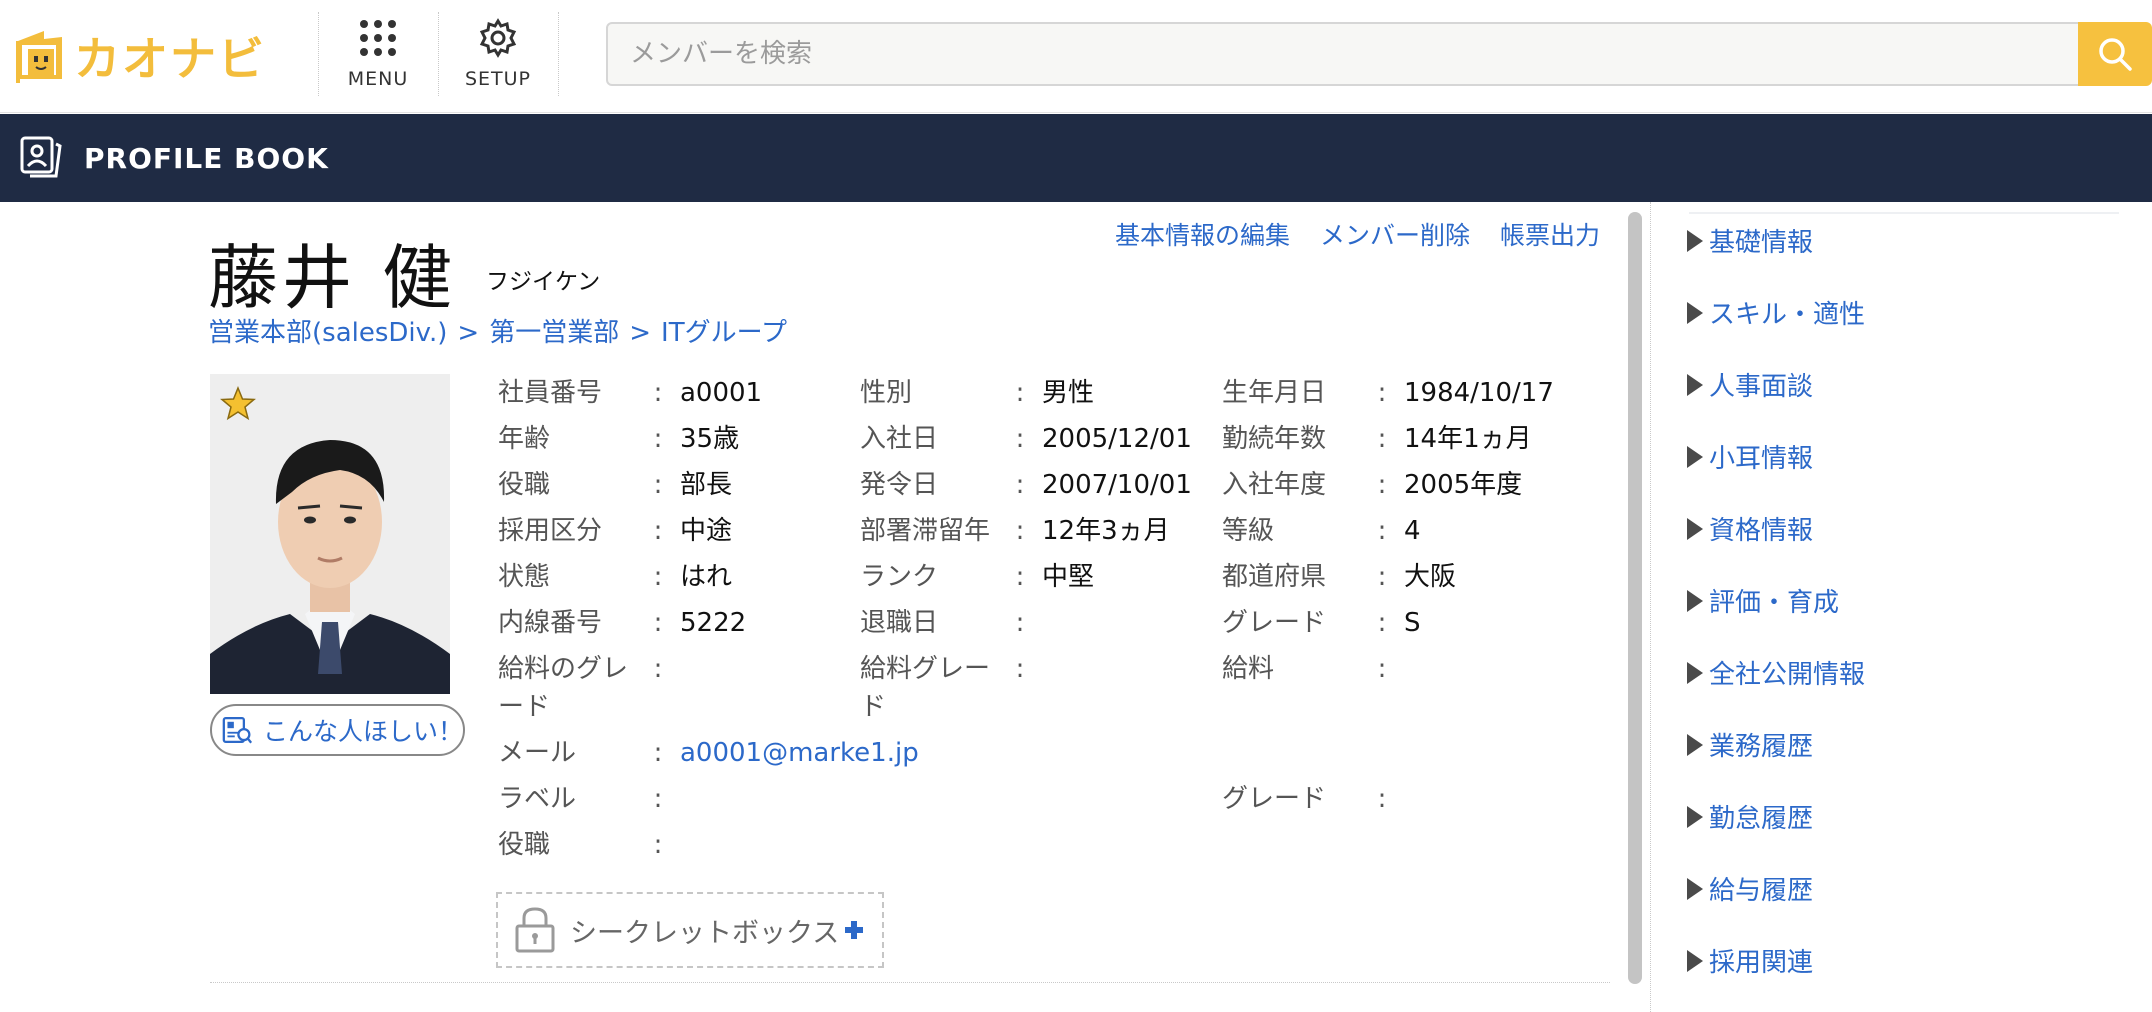 The height and width of the screenshot is (1012, 2152). I want to click on field-label: 入社日, so click(899, 439).